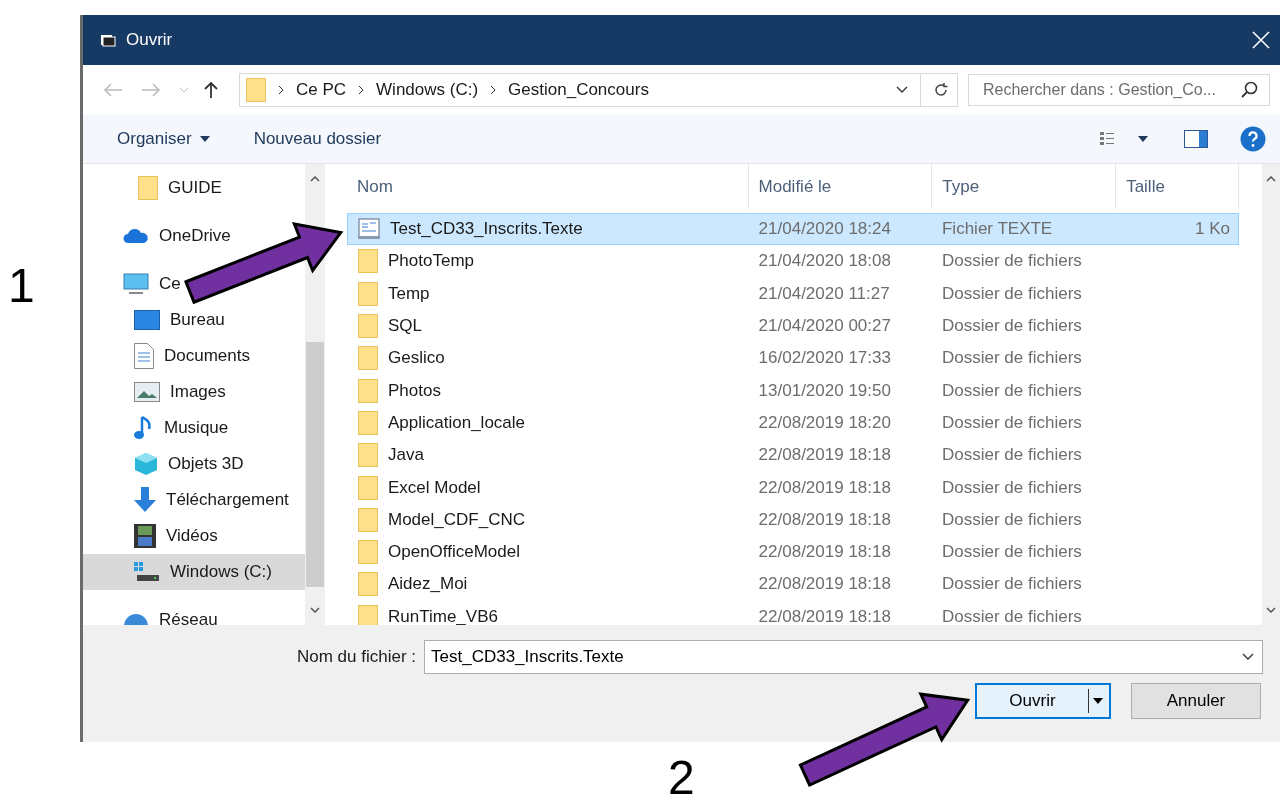  I want to click on nav-item: GUIDE, so click(155, 188).